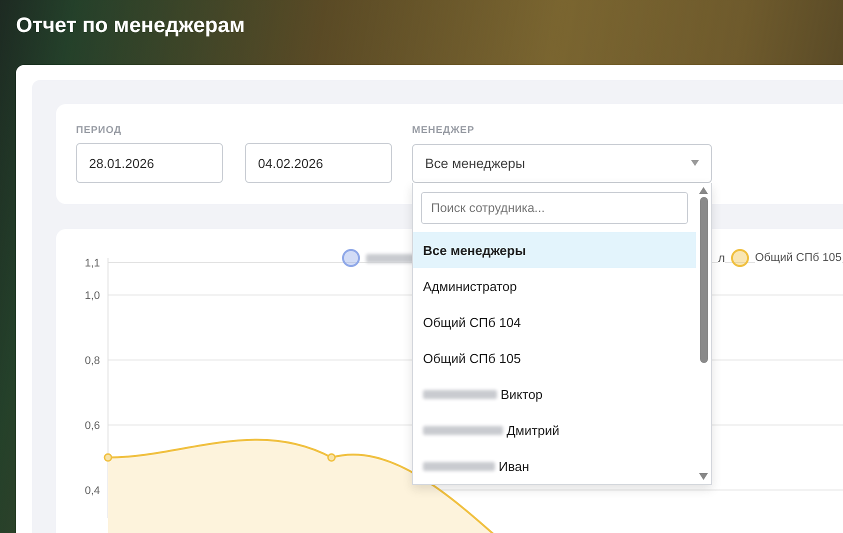 Image resolution: width=843 pixels, height=533 pixels. Describe the element at coordinates (695, 163) in the screenshot. I see `caret-icon` at that location.